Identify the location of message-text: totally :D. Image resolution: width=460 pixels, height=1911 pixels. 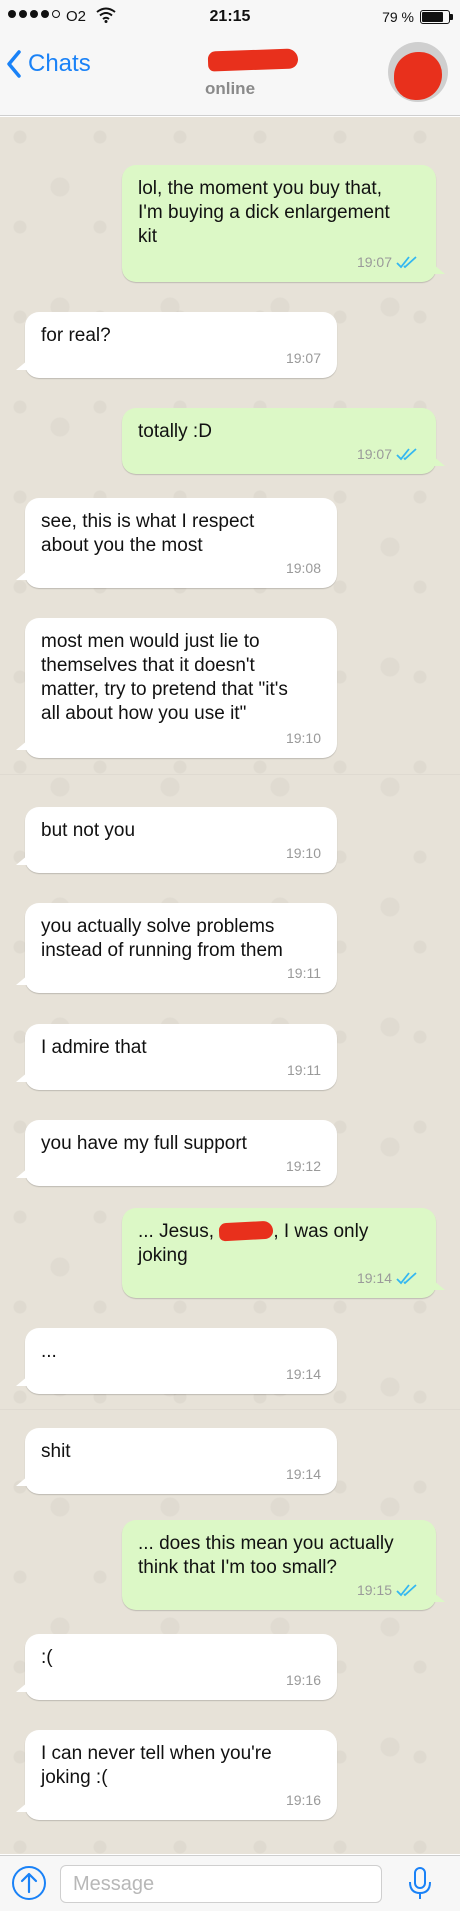
(175, 431).